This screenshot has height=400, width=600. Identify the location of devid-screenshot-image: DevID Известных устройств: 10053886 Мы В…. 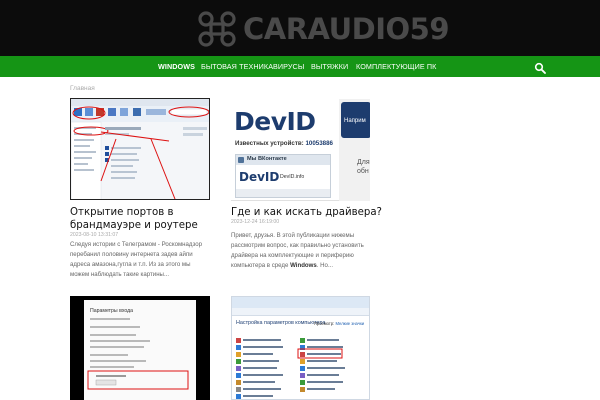
(300, 150).